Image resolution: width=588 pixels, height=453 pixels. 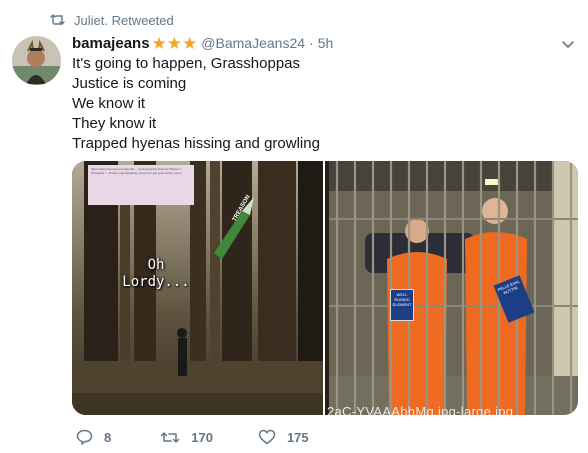 What do you see at coordinates (186, 437) in the screenshot?
I see `retweet-button: 170` at bounding box center [186, 437].